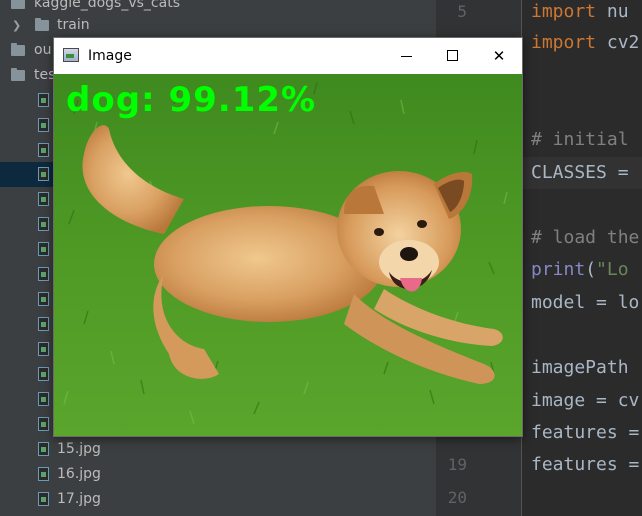 This screenshot has height=516, width=642. What do you see at coordinates (585, 400) in the screenshot?
I see `code-line: image = cv` at bounding box center [585, 400].